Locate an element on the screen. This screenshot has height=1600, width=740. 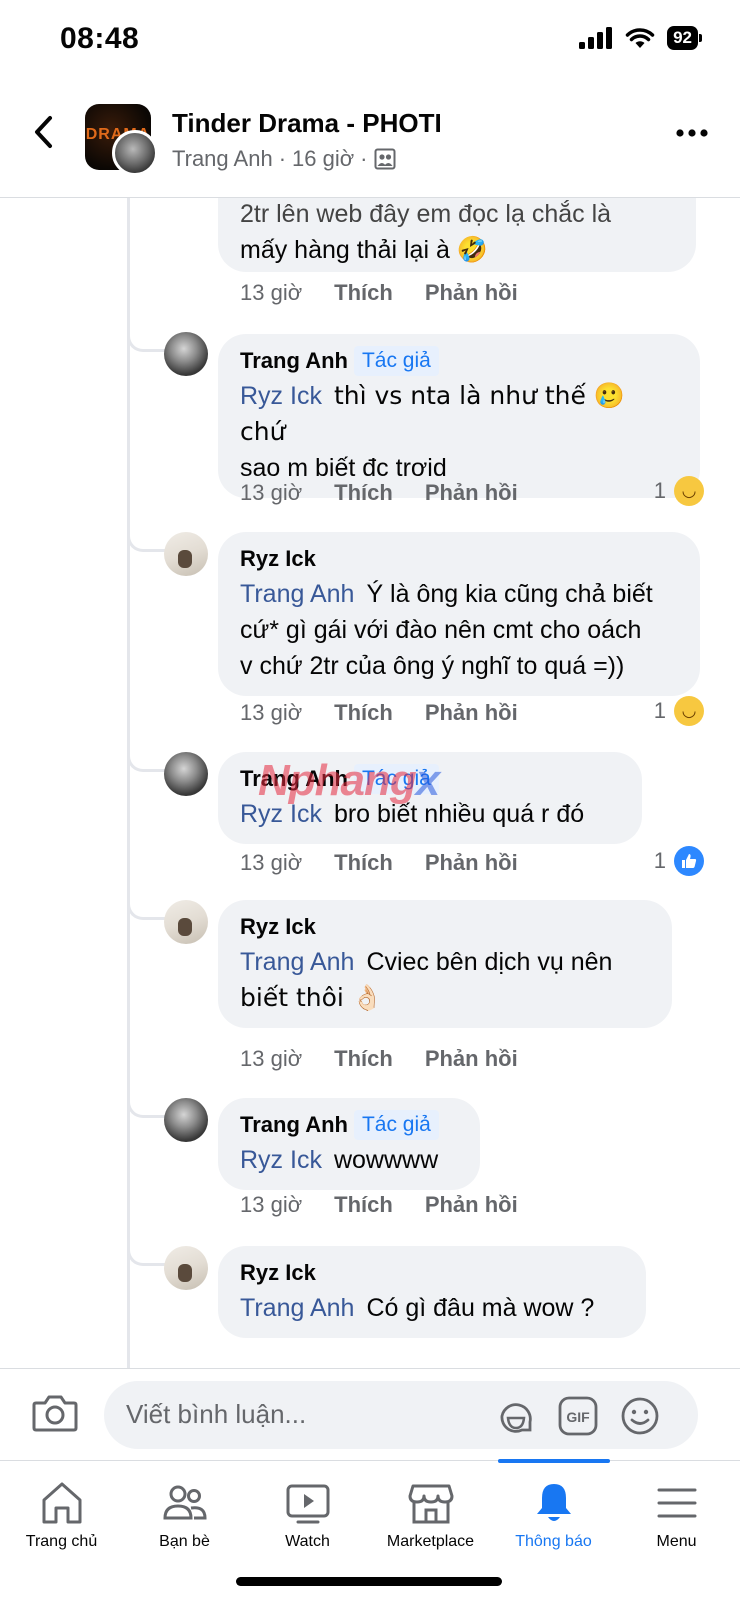
camera-icon is located at coordinates (55, 1413).